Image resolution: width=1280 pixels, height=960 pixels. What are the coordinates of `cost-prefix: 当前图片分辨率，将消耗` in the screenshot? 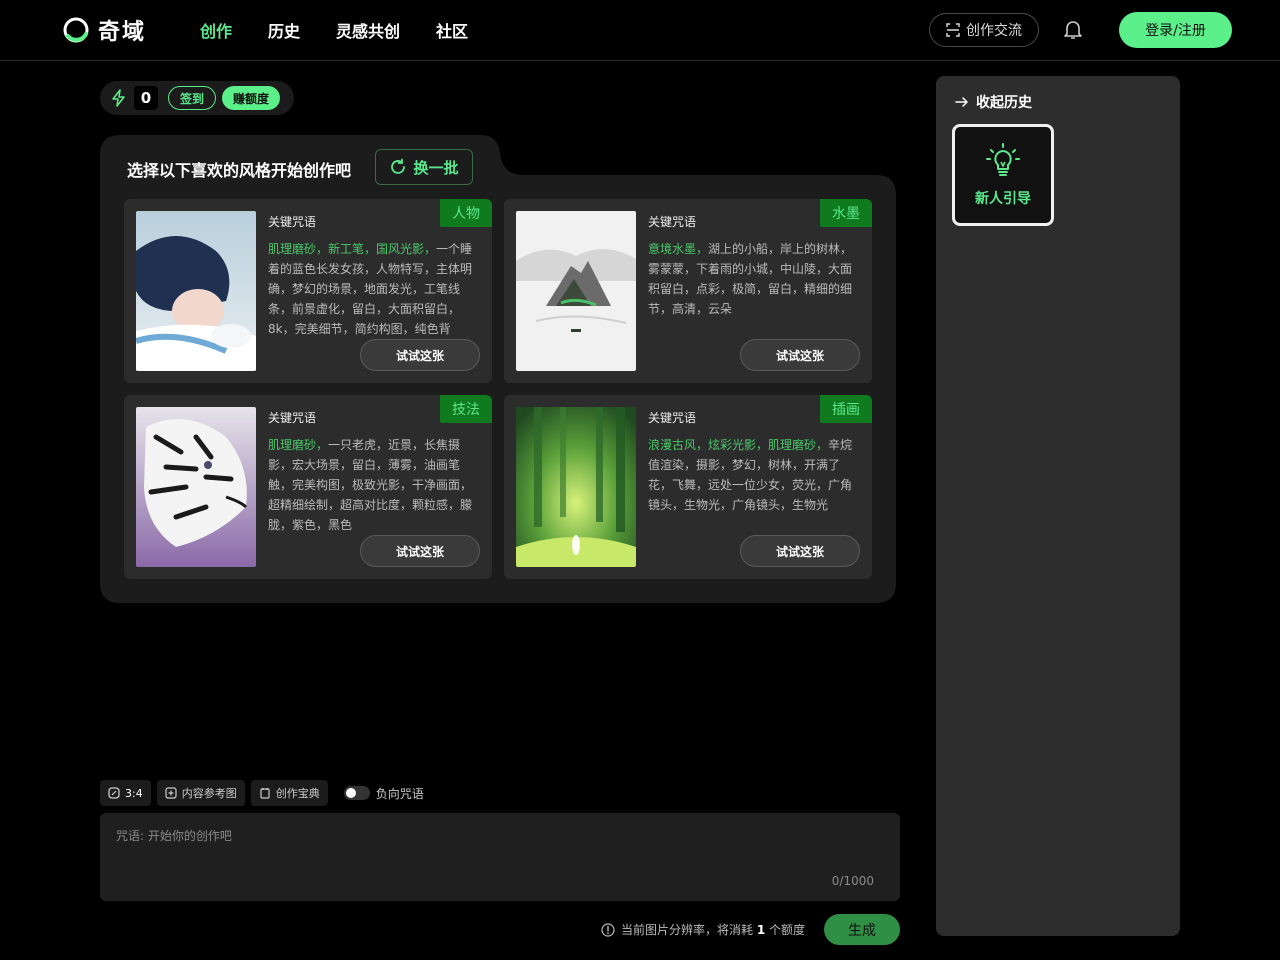 It's located at (687, 930).